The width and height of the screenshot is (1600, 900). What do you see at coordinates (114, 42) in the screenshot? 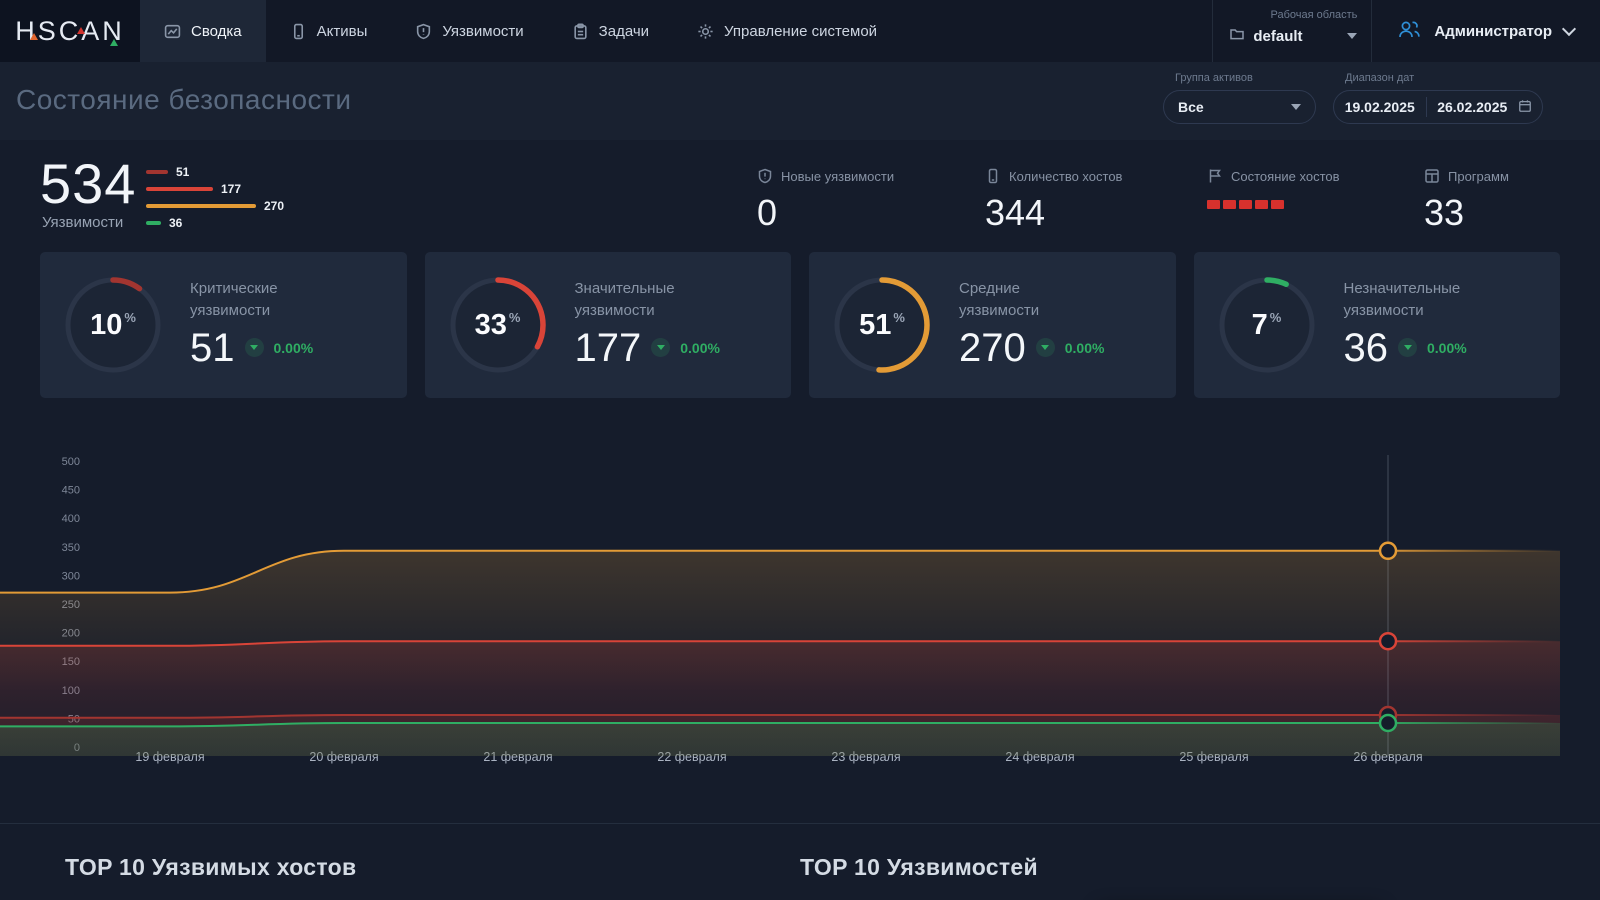
I see `logo-triangle-green-icon` at bounding box center [114, 42].